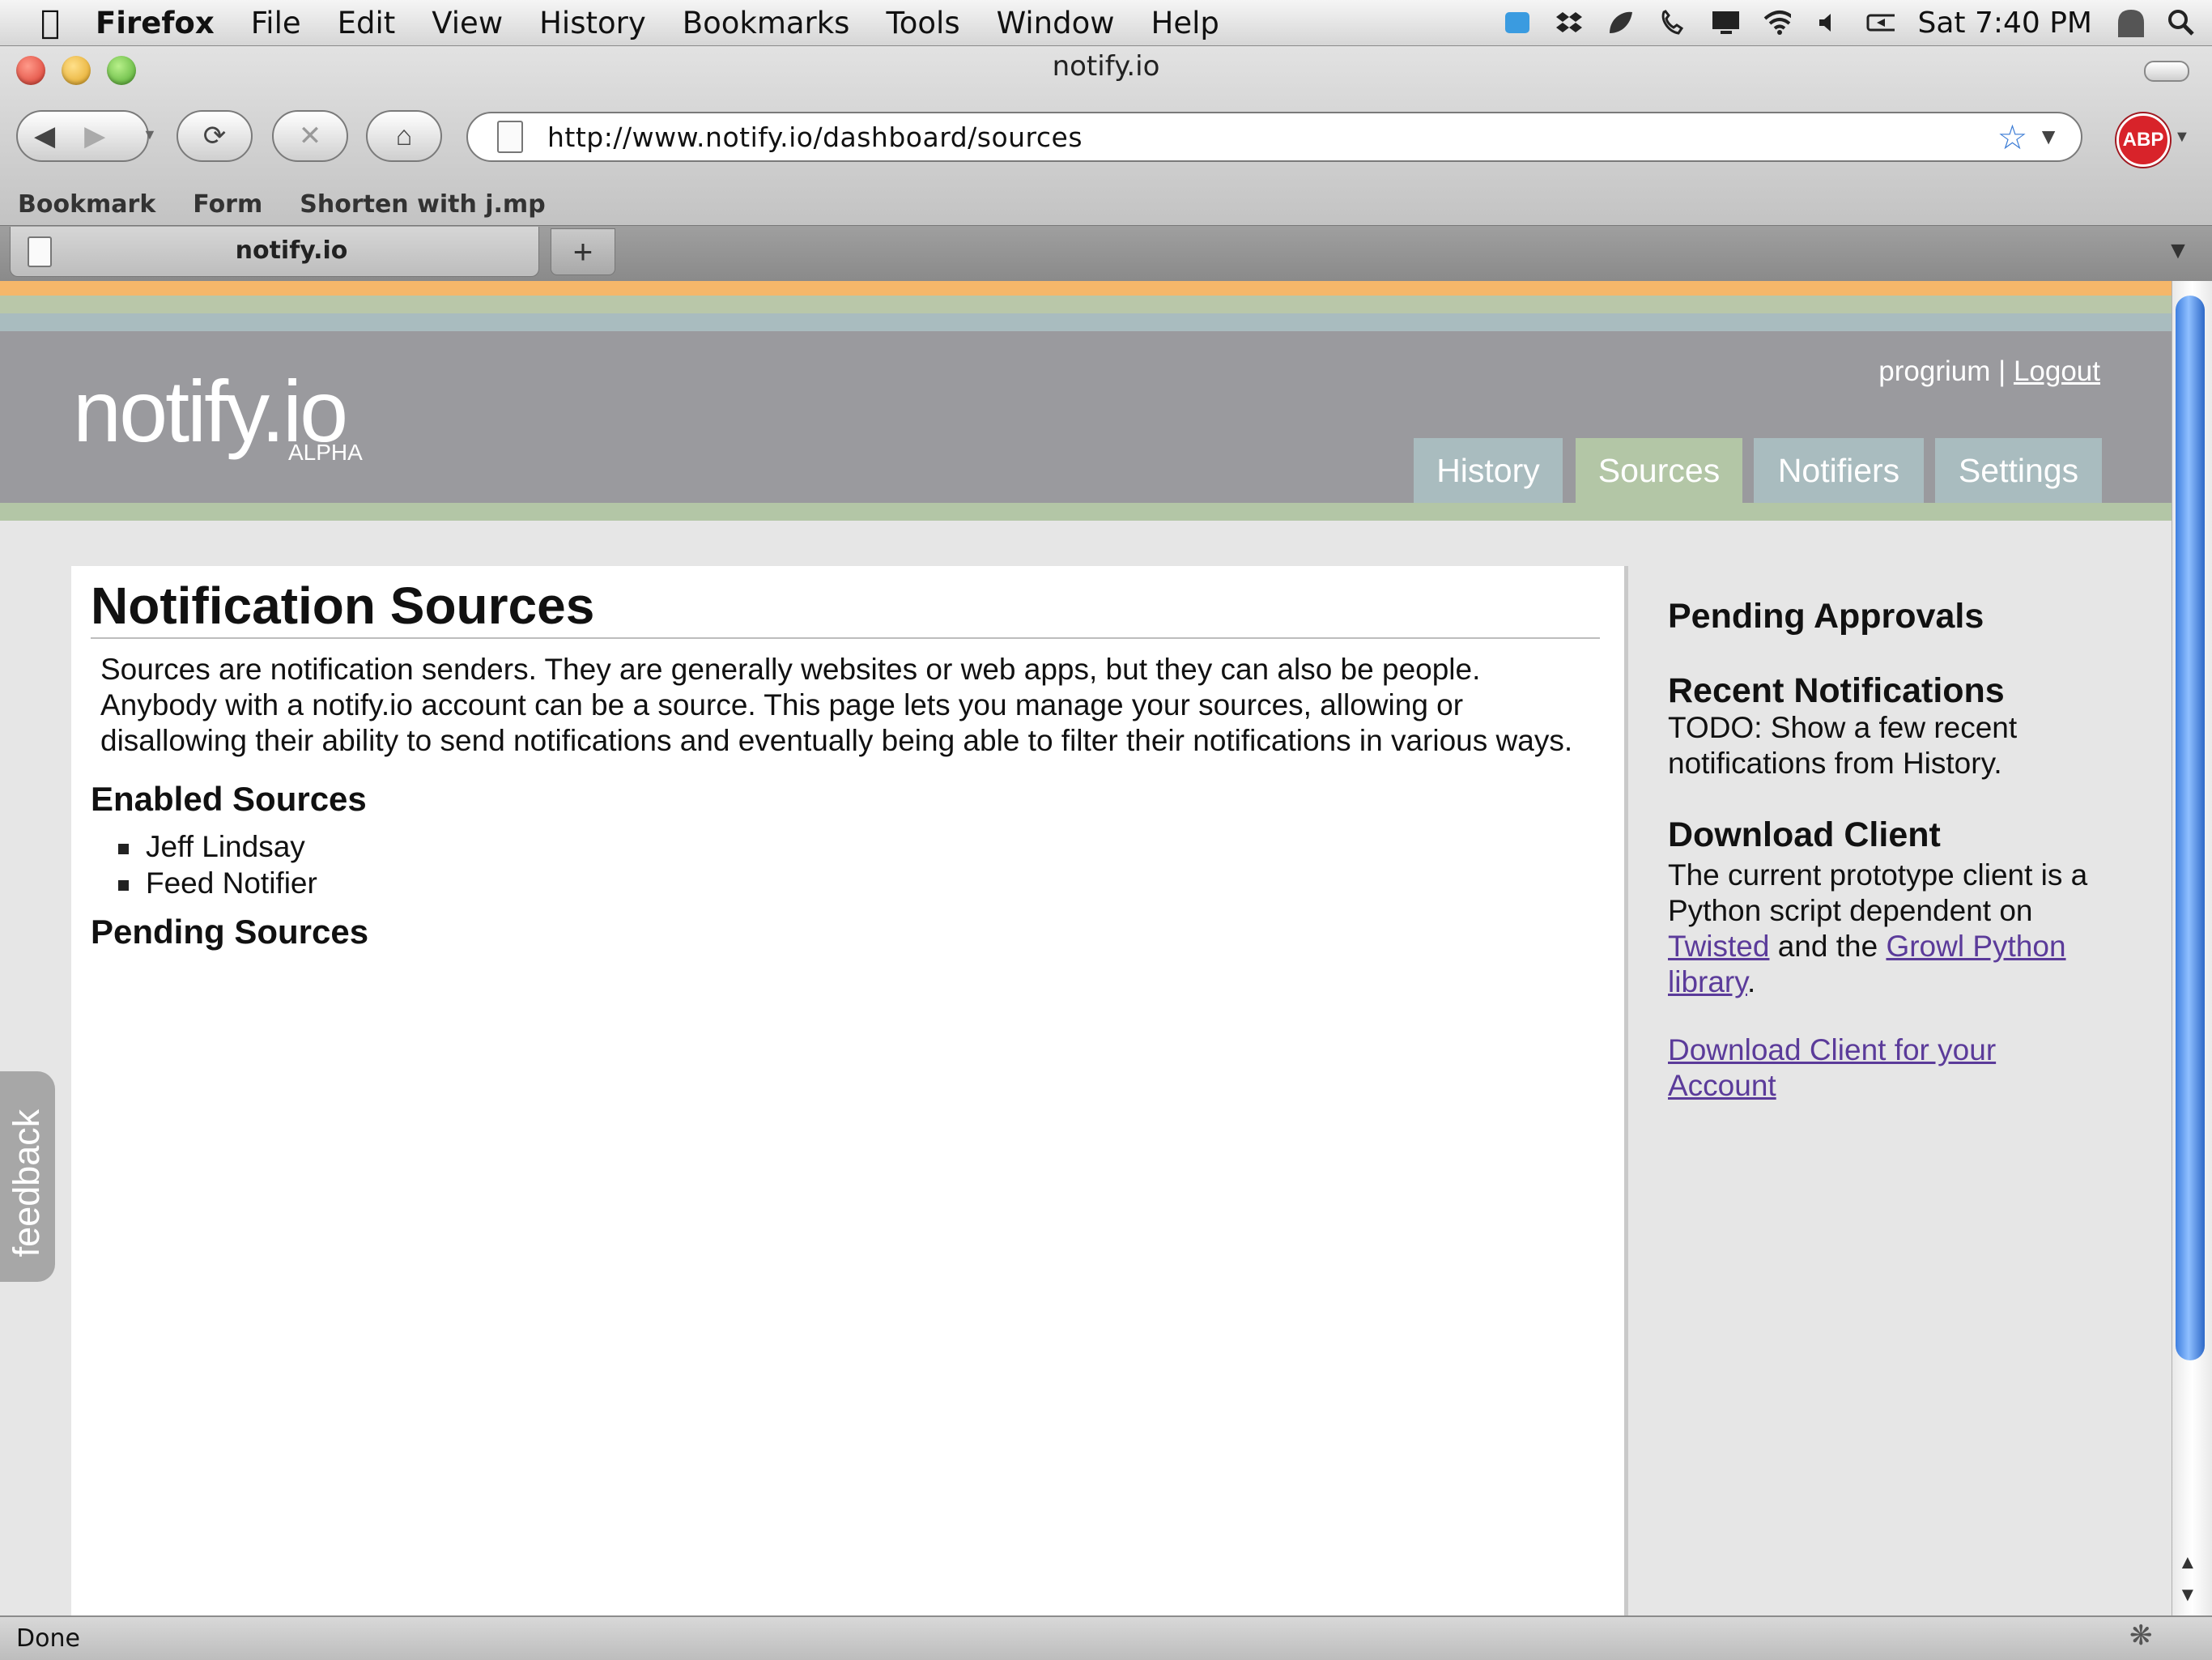  Describe the element at coordinates (1056, 23) in the screenshot. I see `menu-window: Window` at that location.